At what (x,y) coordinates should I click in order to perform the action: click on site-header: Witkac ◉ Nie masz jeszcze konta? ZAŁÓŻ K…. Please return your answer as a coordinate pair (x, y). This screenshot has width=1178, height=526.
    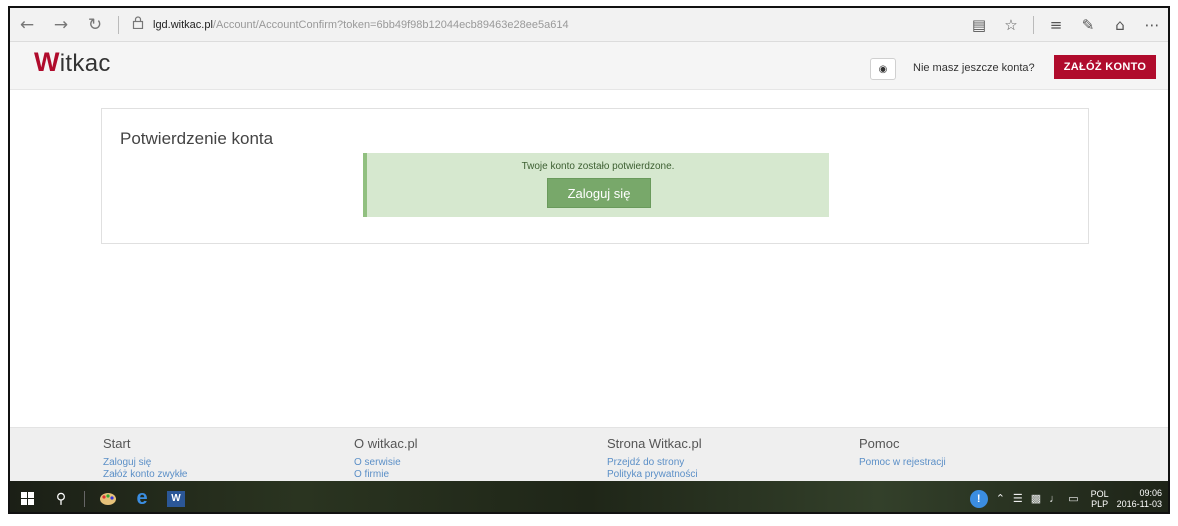
    Looking at the image, I should click on (589, 66).